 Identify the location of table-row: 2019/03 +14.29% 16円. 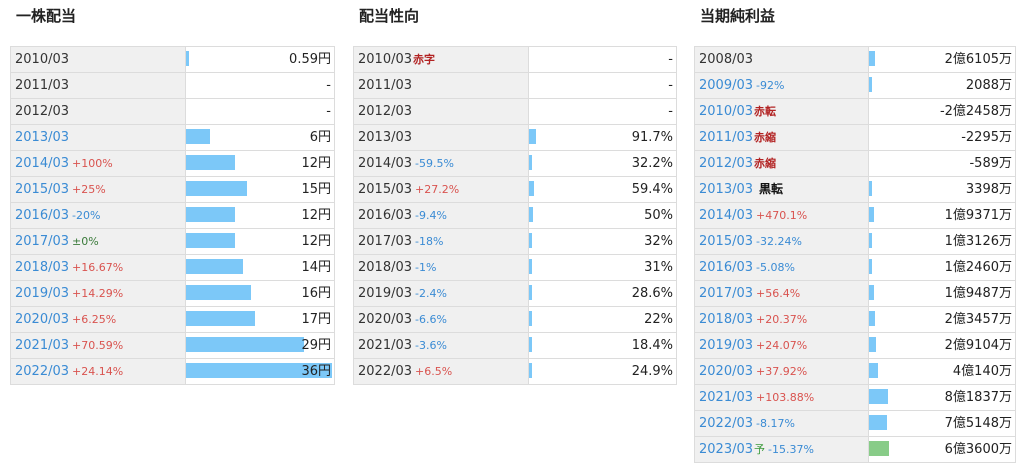
(172, 294).